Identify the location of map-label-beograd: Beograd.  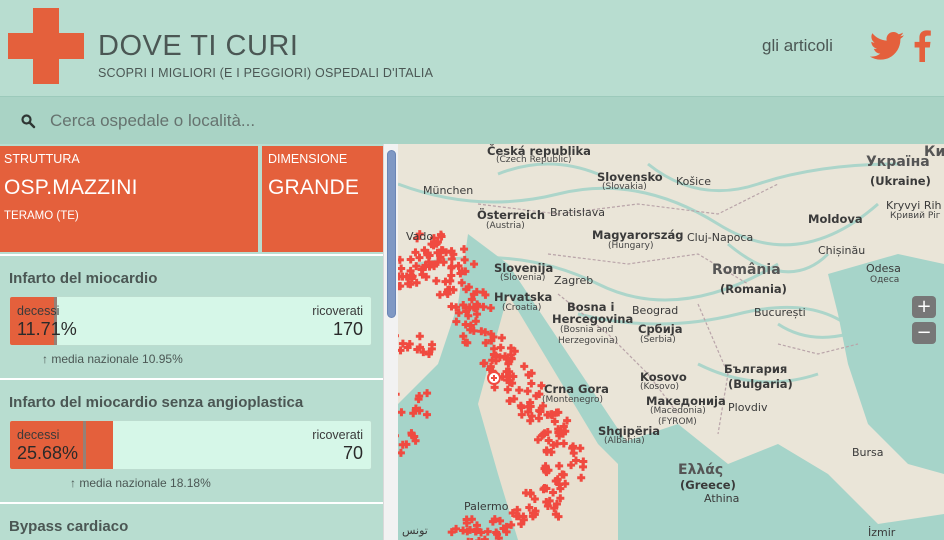
(655, 310).